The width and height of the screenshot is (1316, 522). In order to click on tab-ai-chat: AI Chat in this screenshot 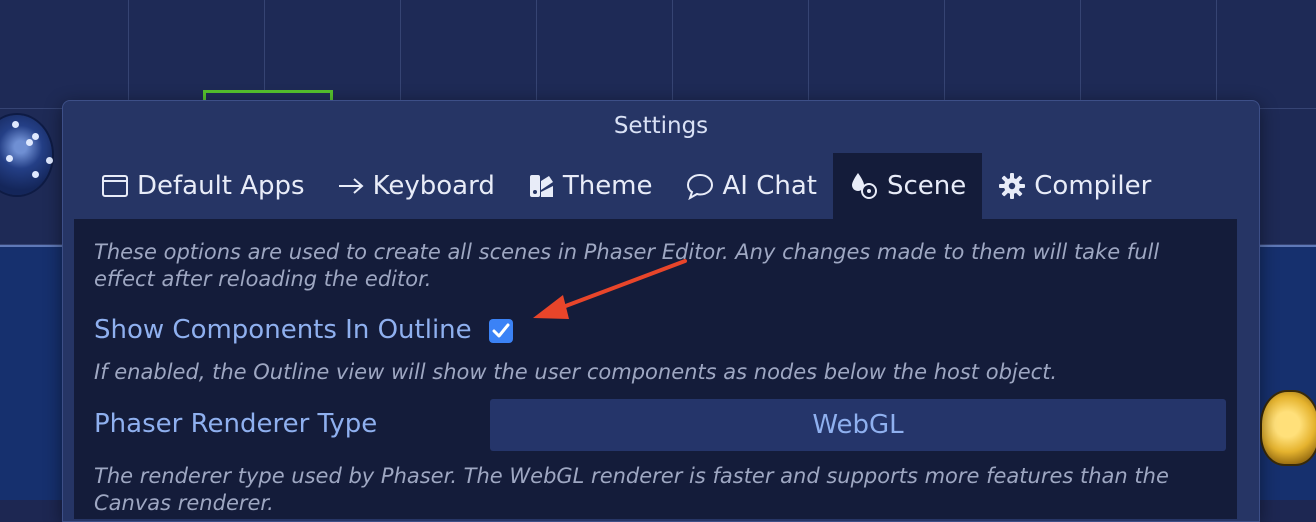, I will do `click(751, 186)`.